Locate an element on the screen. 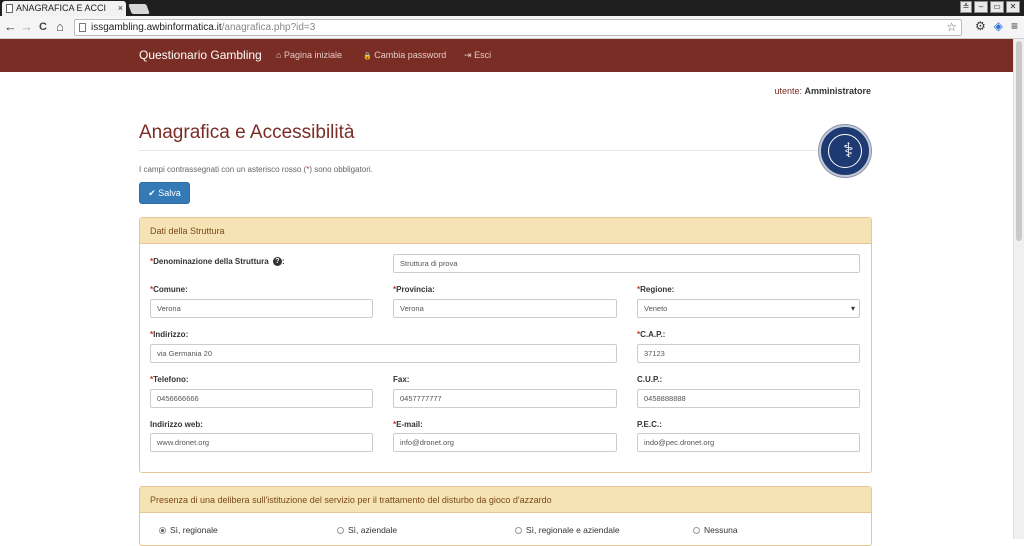 The width and height of the screenshot is (1024, 546). telefono-label: *Telefono: is located at coordinates (169, 379).